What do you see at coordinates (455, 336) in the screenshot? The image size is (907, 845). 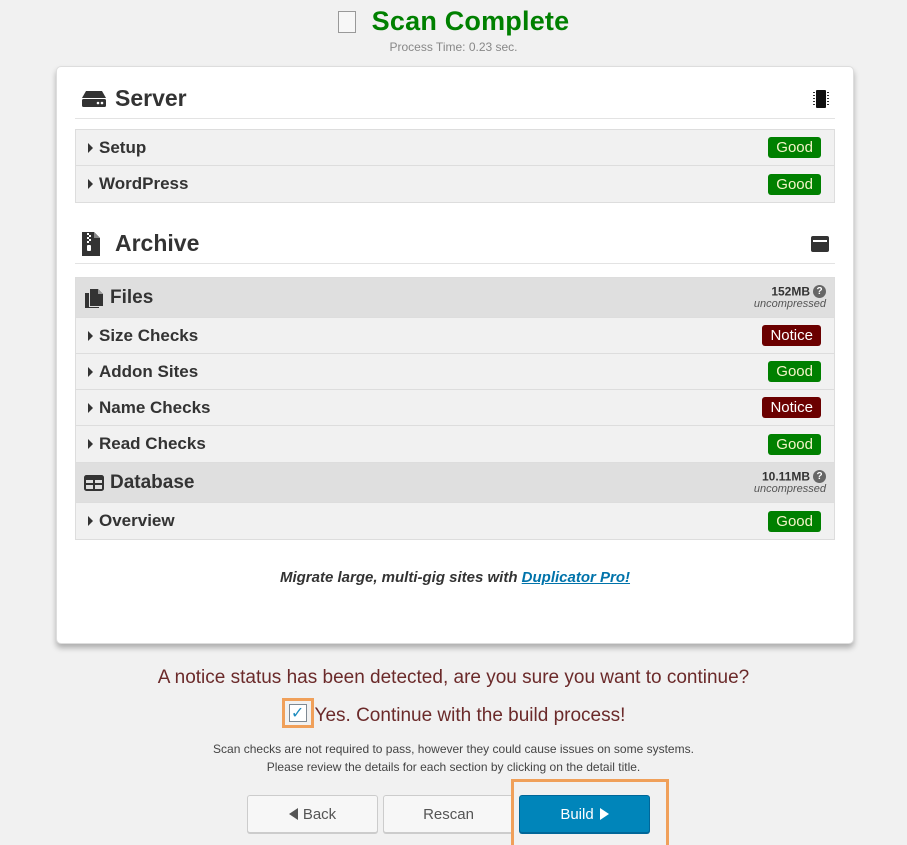 I see `check-row-size-checks: Size Checks Notice` at bounding box center [455, 336].